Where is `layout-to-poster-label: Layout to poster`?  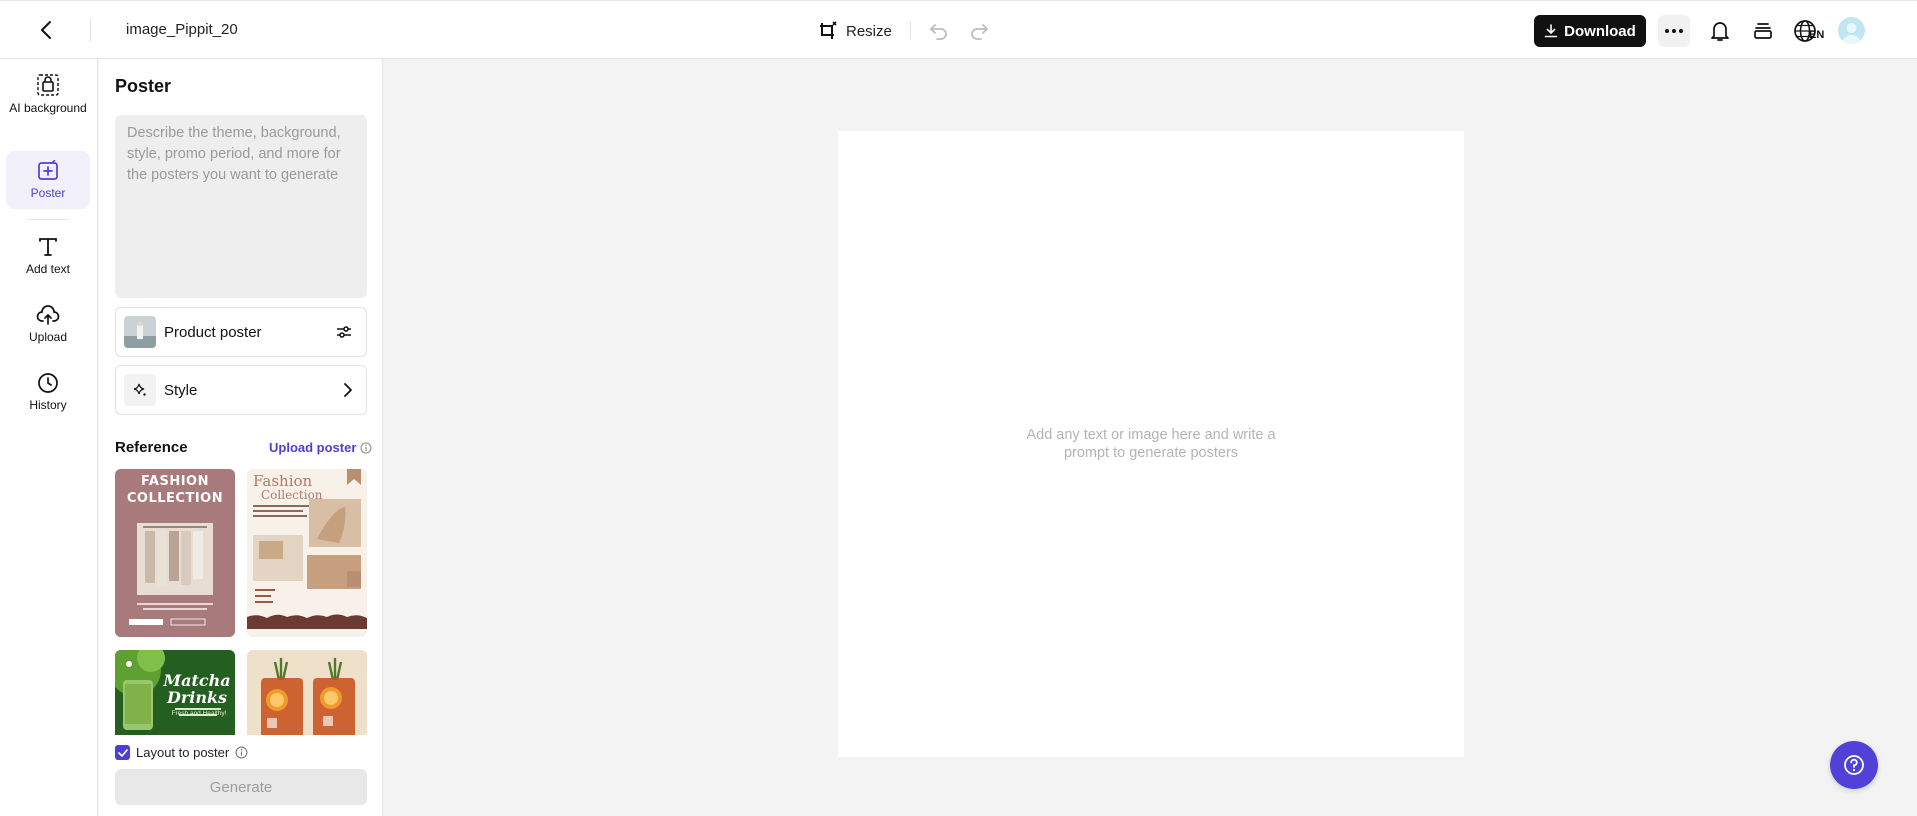 layout-to-poster-label: Layout to poster is located at coordinates (183, 752).